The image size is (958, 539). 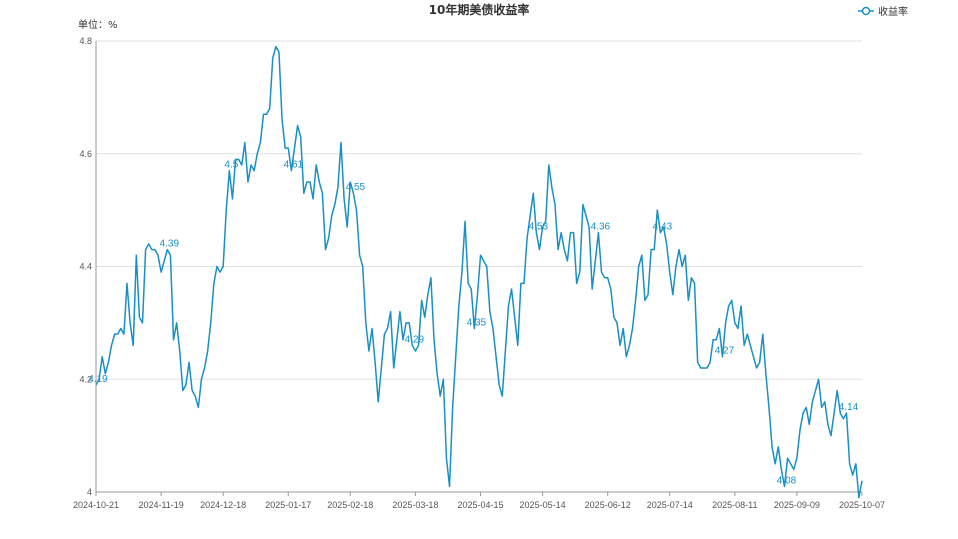 I want to click on data-label: 4.27, so click(x=725, y=351).